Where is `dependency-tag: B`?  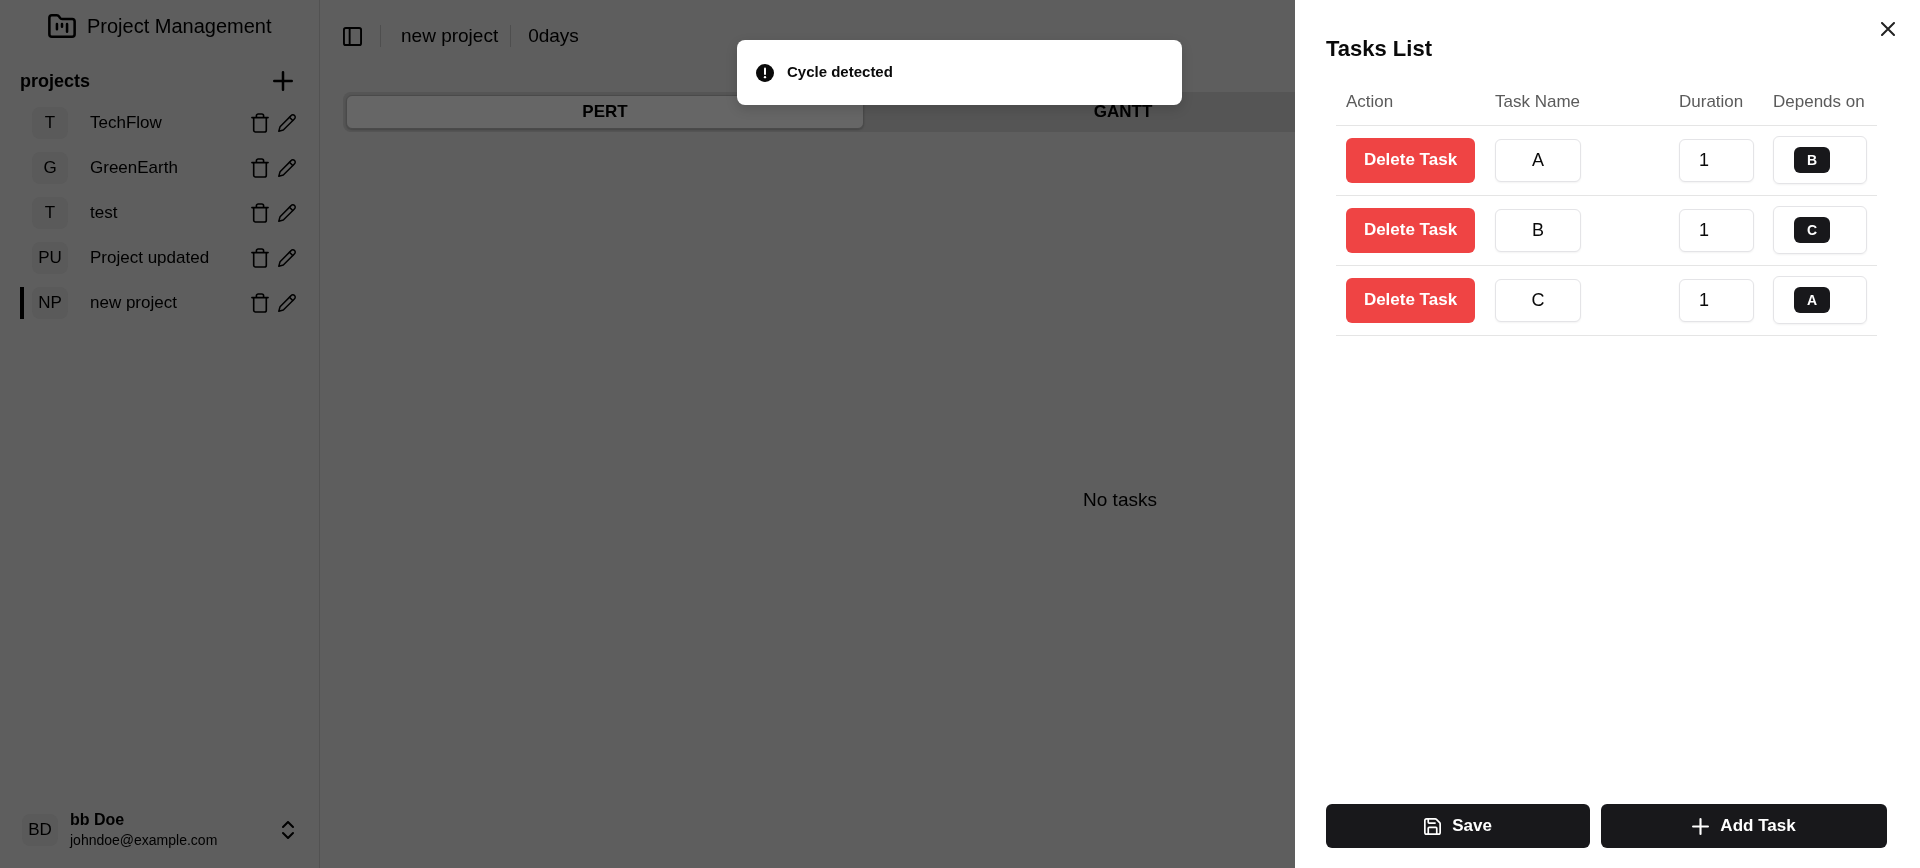
dependency-tag: B is located at coordinates (1812, 160).